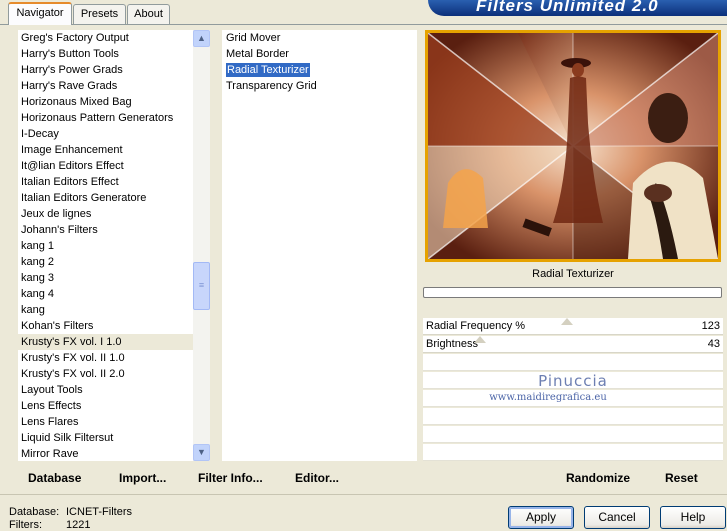 This screenshot has width=727, height=531. What do you see at coordinates (34, 512) in the screenshot?
I see `database-label: Database:` at bounding box center [34, 512].